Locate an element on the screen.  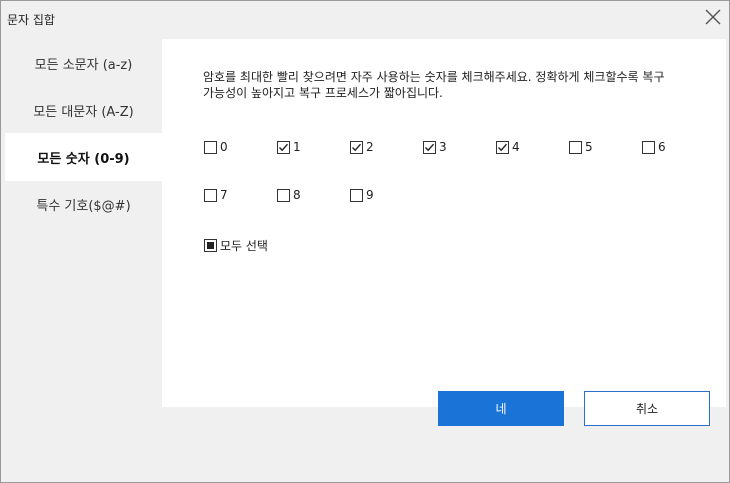
sidebar-item-label: 특수 기호($@#) is located at coordinates (83, 206).